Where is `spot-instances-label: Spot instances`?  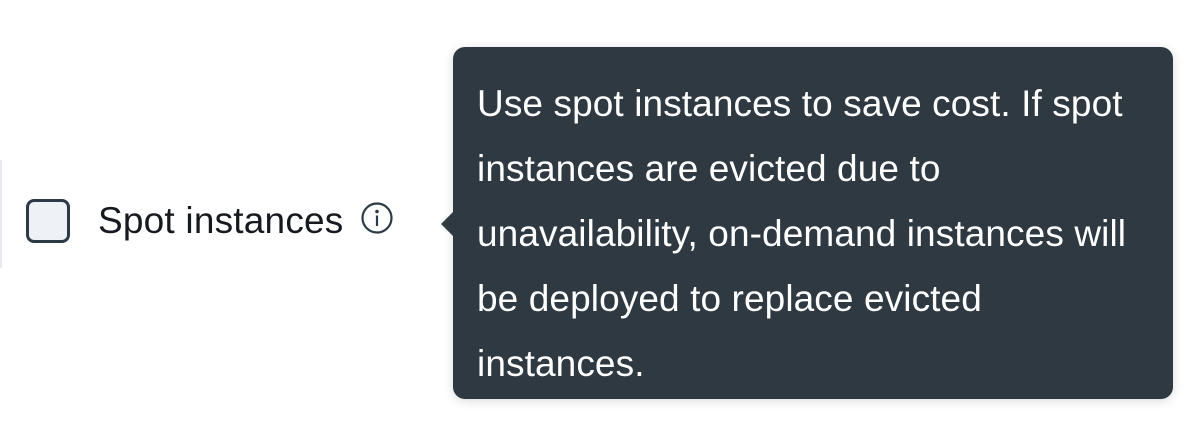
spot-instances-label: Spot instances is located at coordinates (221, 221).